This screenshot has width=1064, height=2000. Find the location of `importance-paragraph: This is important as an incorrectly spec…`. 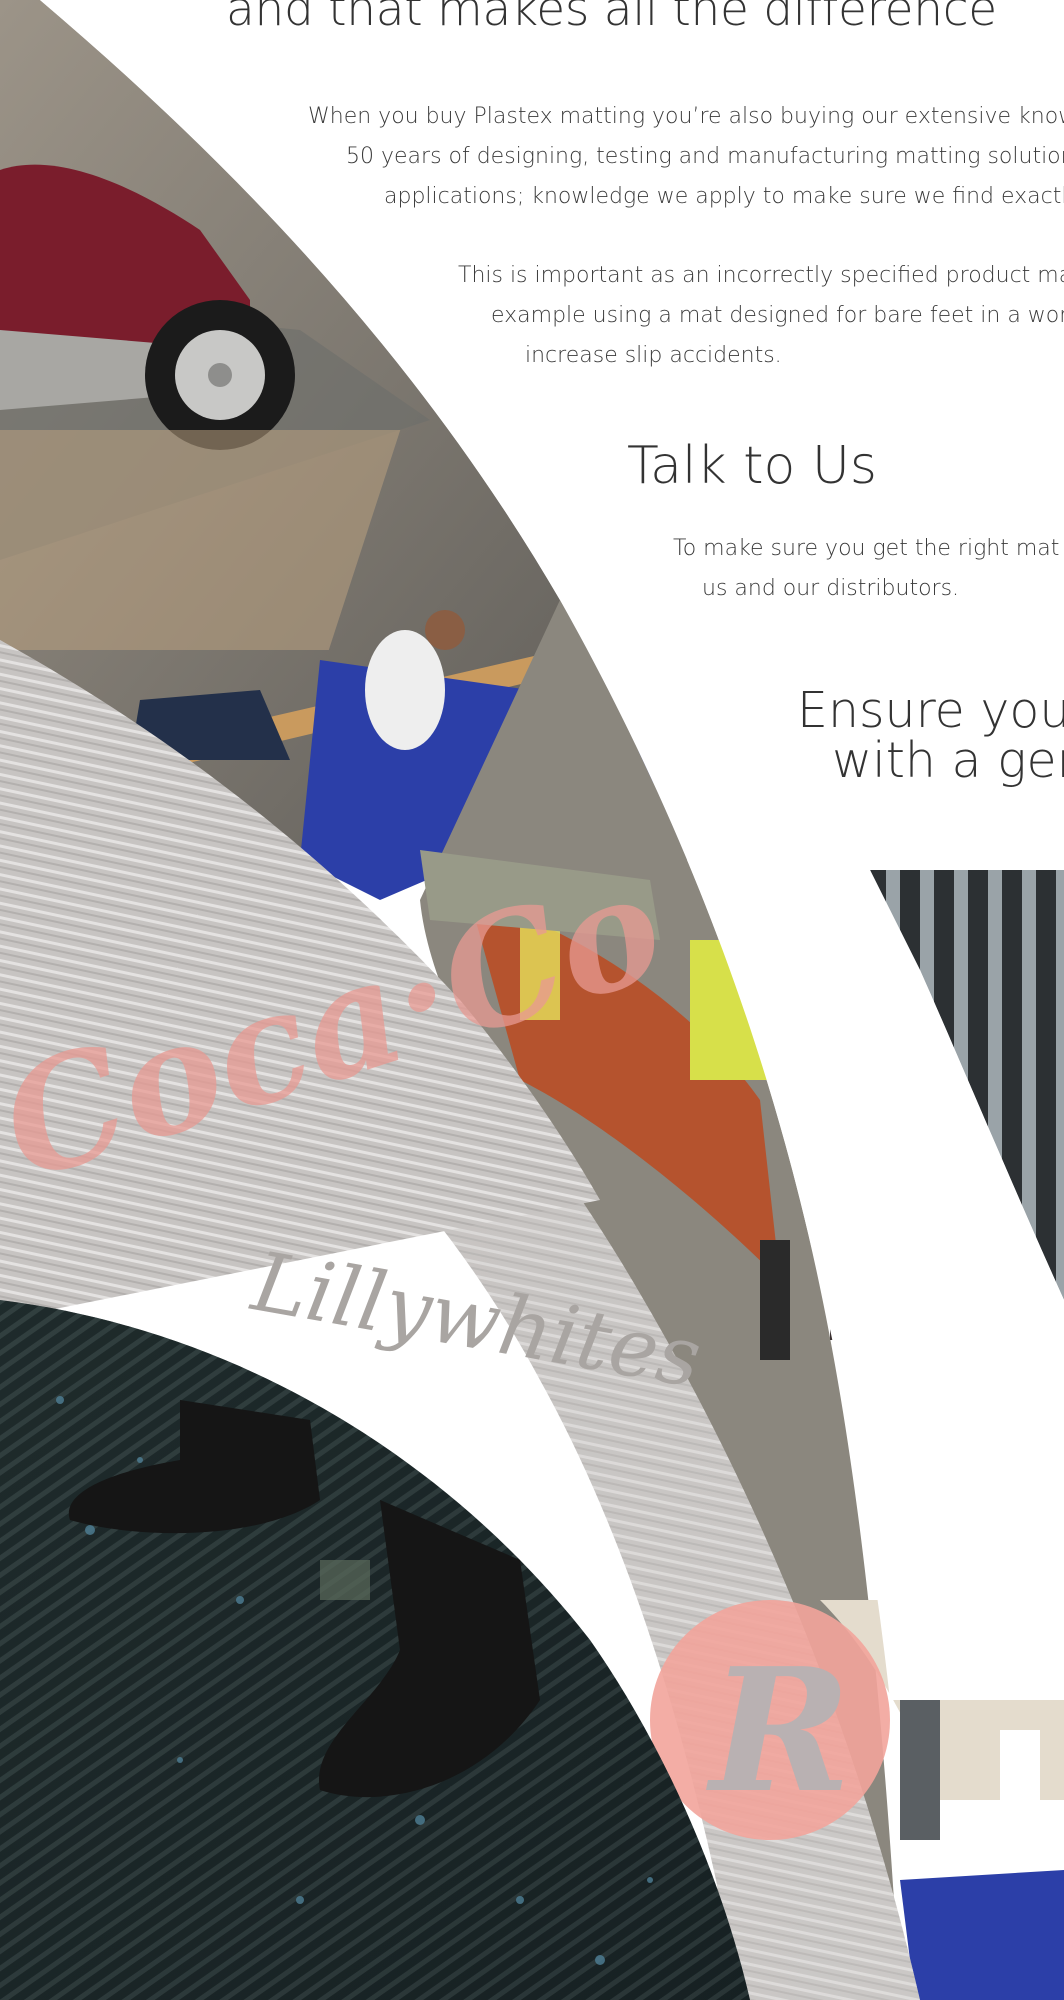

importance-paragraph: This is important as an incorrectly spec… is located at coordinates (761, 316).